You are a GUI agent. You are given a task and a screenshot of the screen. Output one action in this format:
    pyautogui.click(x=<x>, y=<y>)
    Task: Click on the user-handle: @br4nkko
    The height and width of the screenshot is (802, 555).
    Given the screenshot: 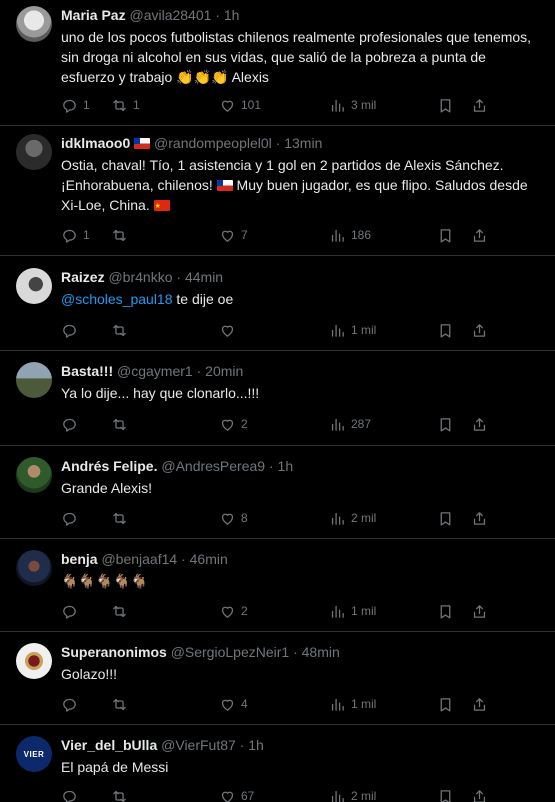 What is the action you would take?
    pyautogui.click(x=140, y=277)
    